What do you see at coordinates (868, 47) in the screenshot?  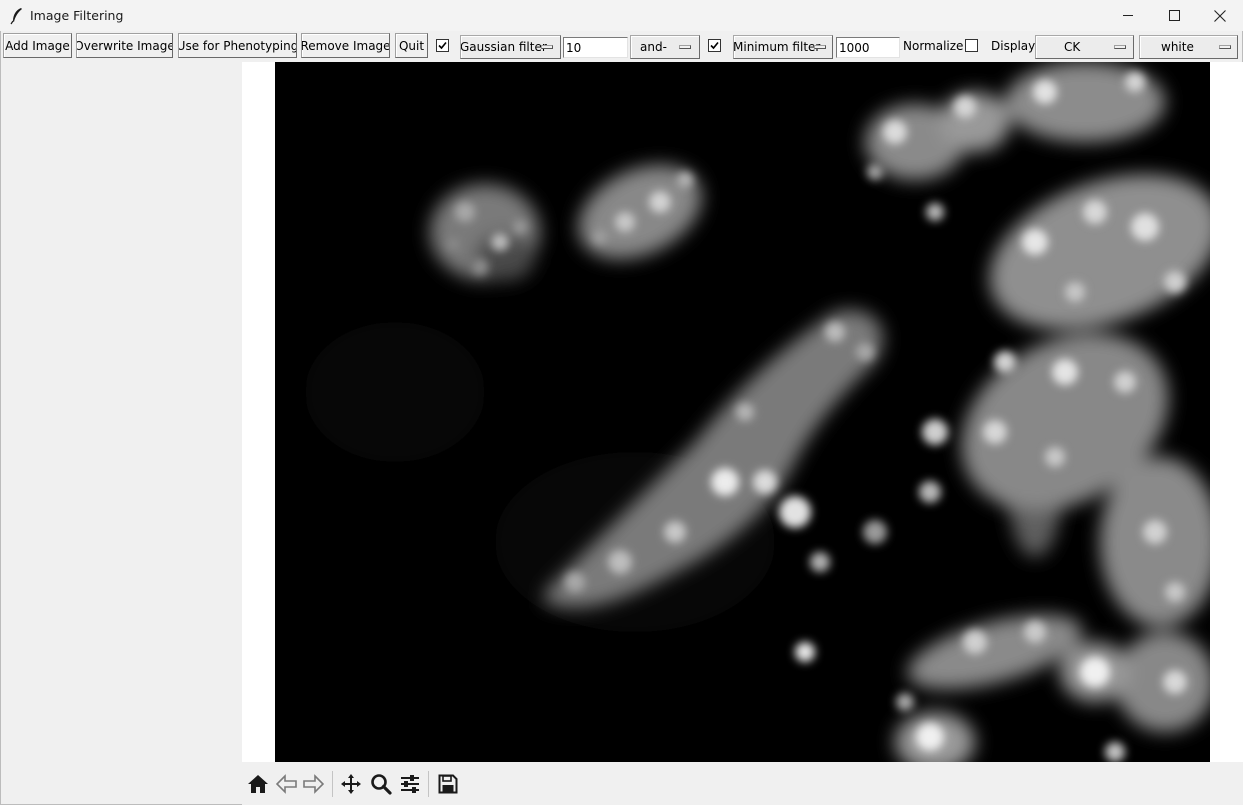 I see `filter2-value-input` at bounding box center [868, 47].